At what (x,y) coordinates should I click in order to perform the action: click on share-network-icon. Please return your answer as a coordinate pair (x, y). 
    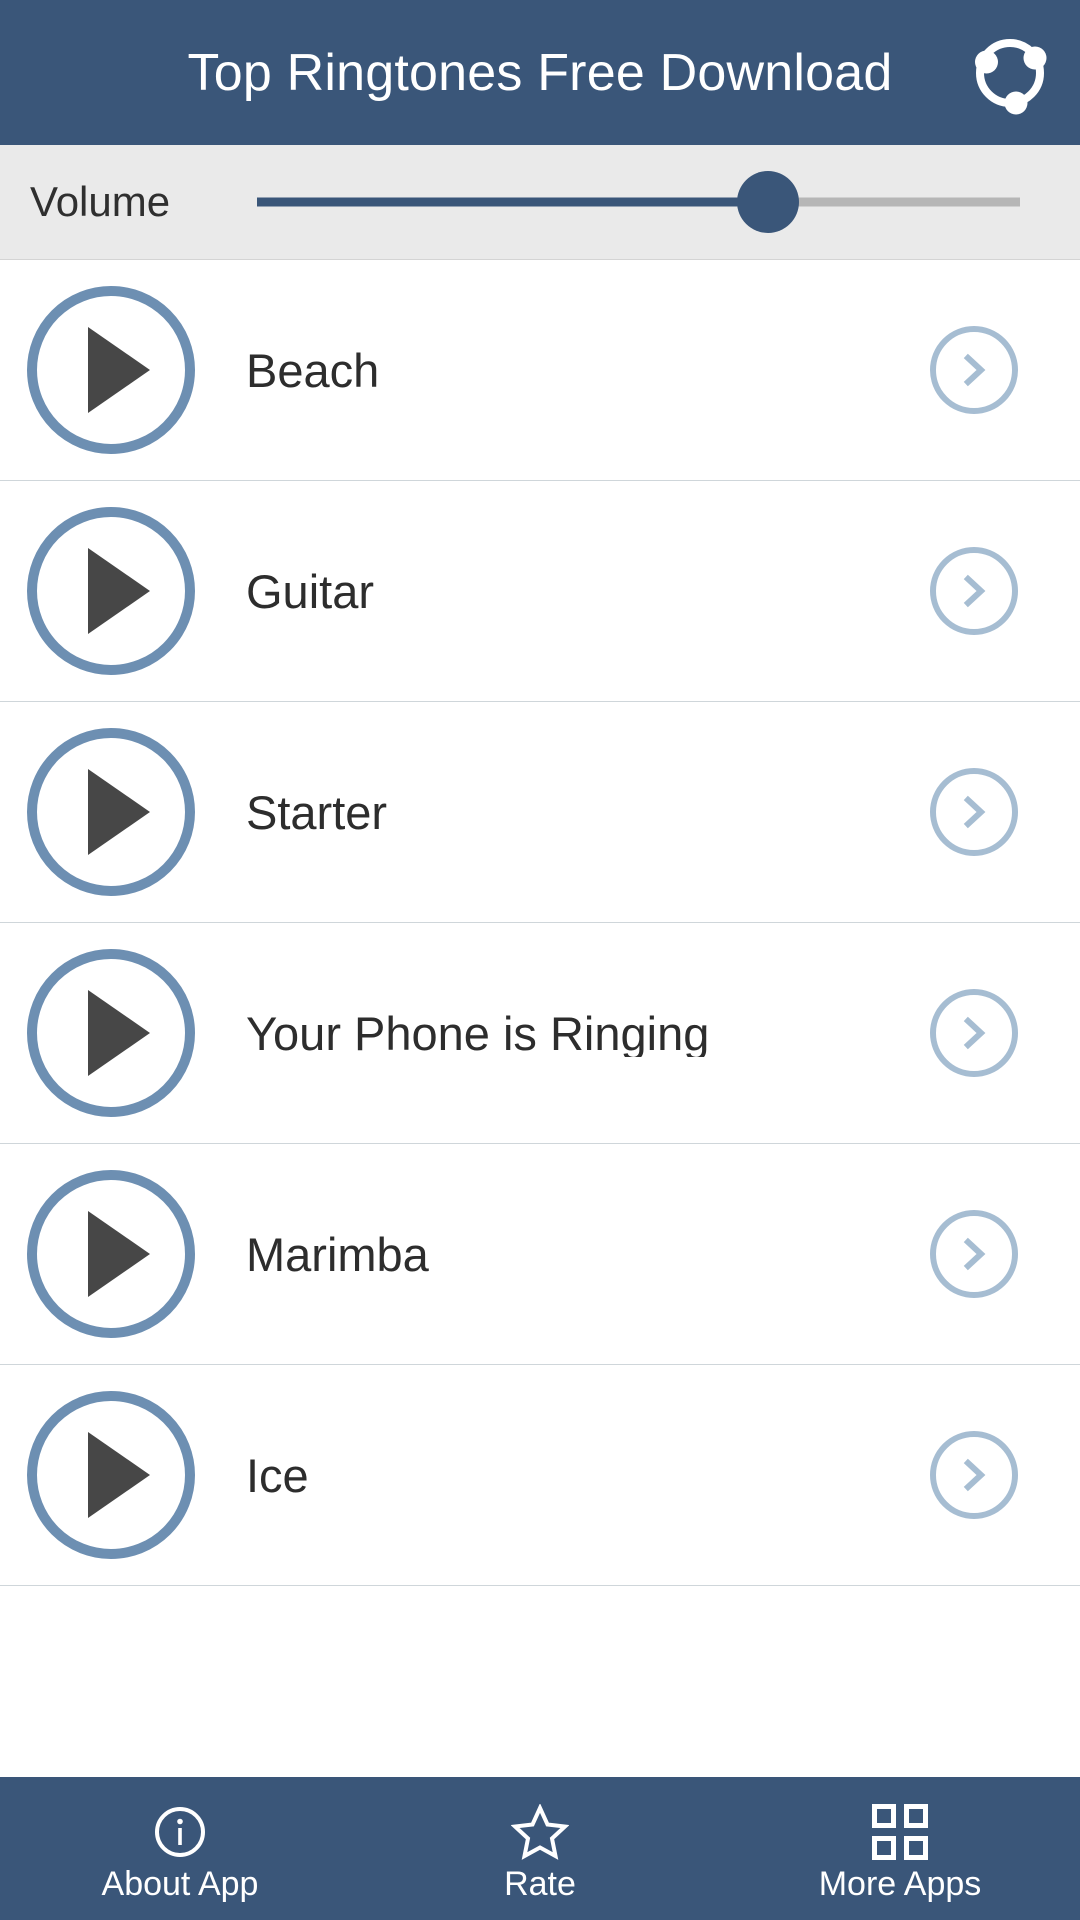
    Looking at the image, I should click on (1010, 73).